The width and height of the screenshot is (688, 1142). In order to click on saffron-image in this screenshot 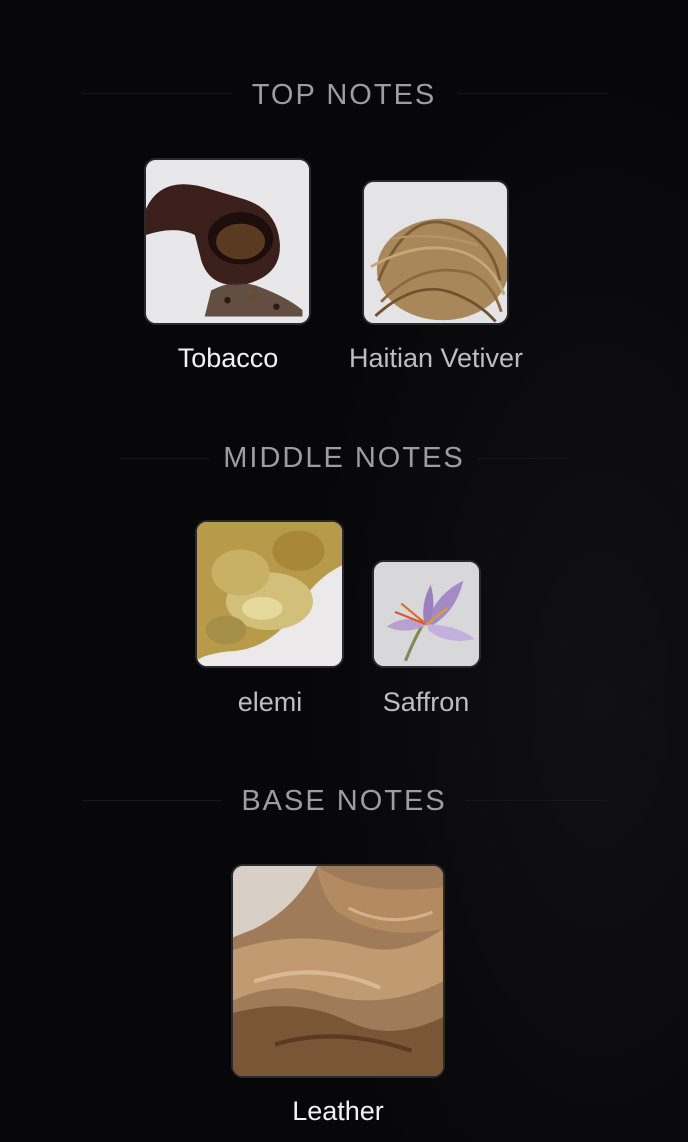, I will do `click(426, 614)`.